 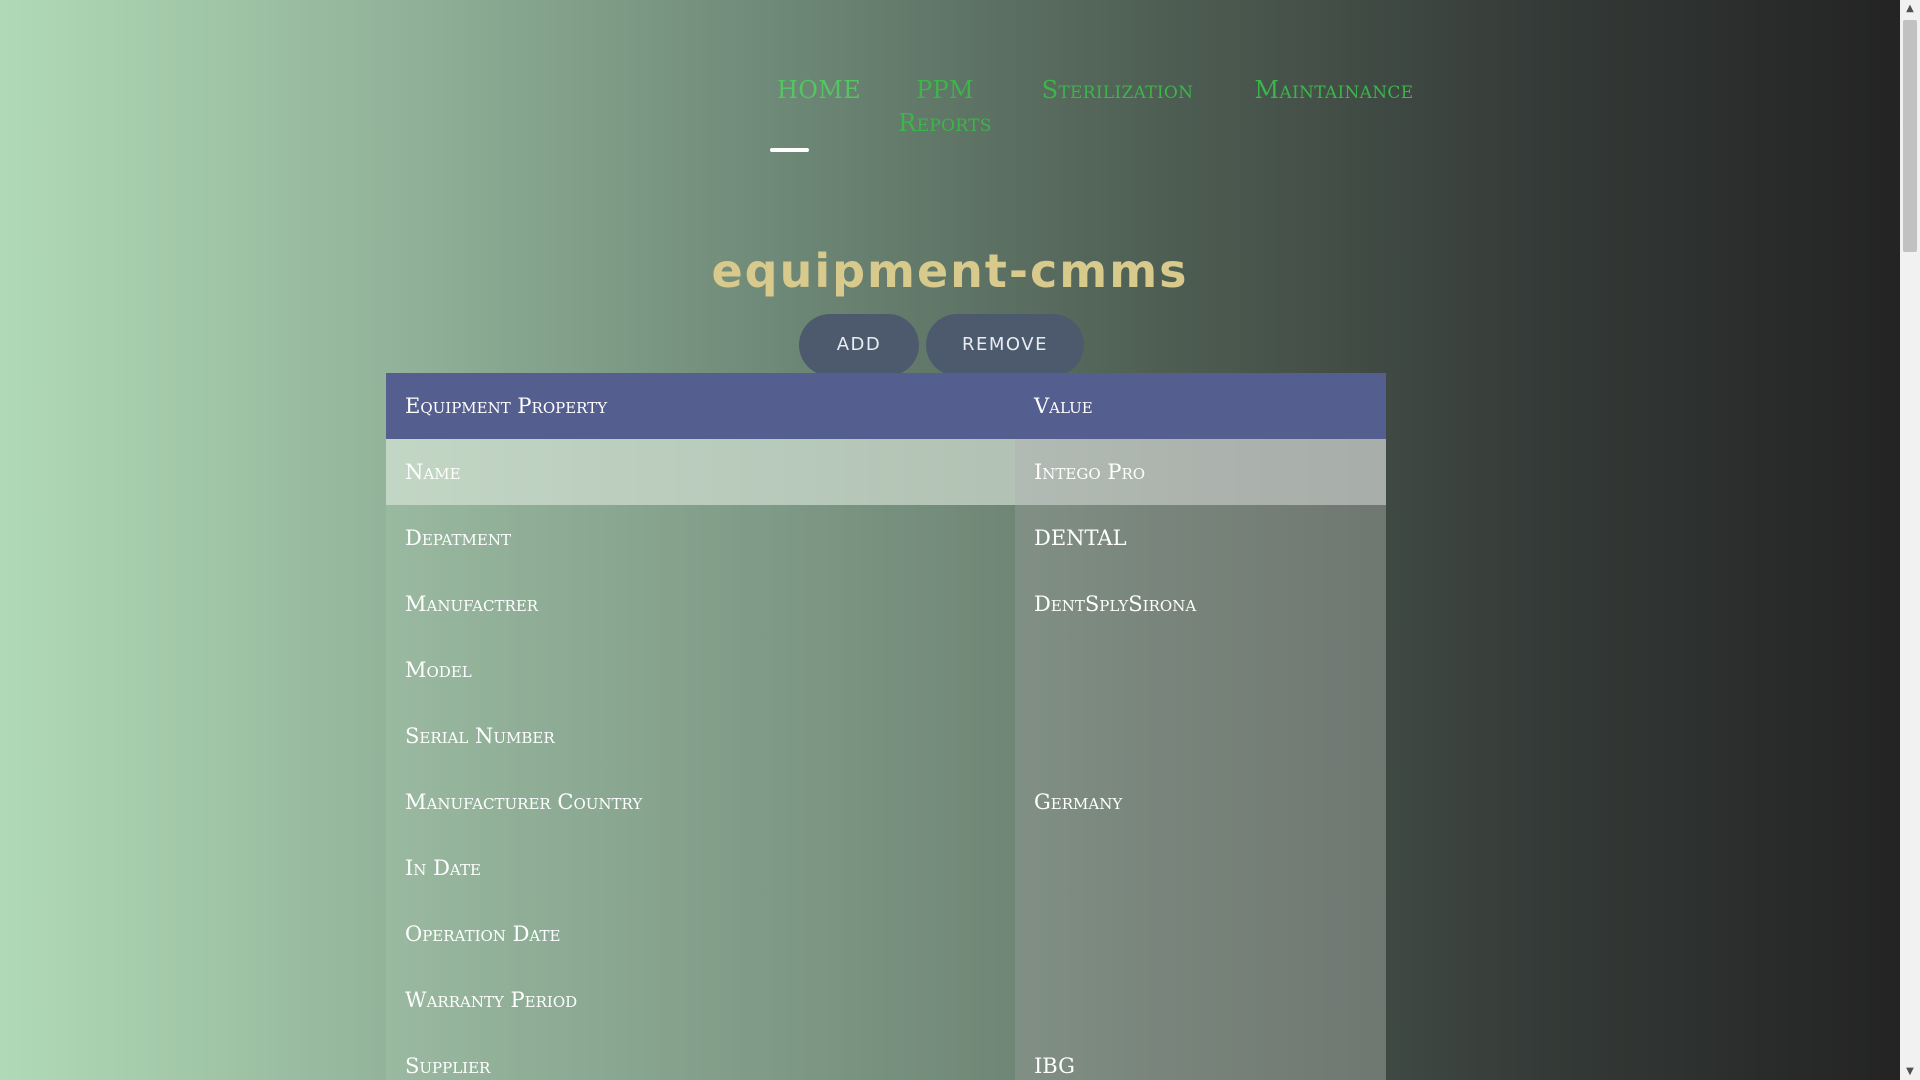 I want to click on table-row: Supplier IBG, so click(x=886, y=1056).